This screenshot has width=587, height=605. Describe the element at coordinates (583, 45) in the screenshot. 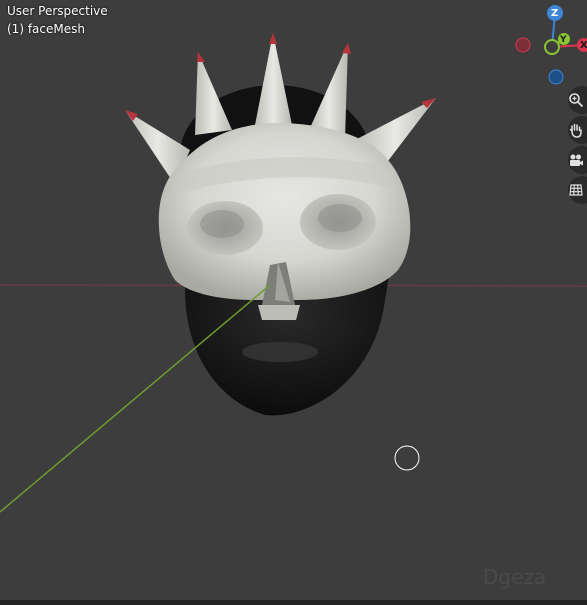

I see `gizmo-x-label: X` at that location.